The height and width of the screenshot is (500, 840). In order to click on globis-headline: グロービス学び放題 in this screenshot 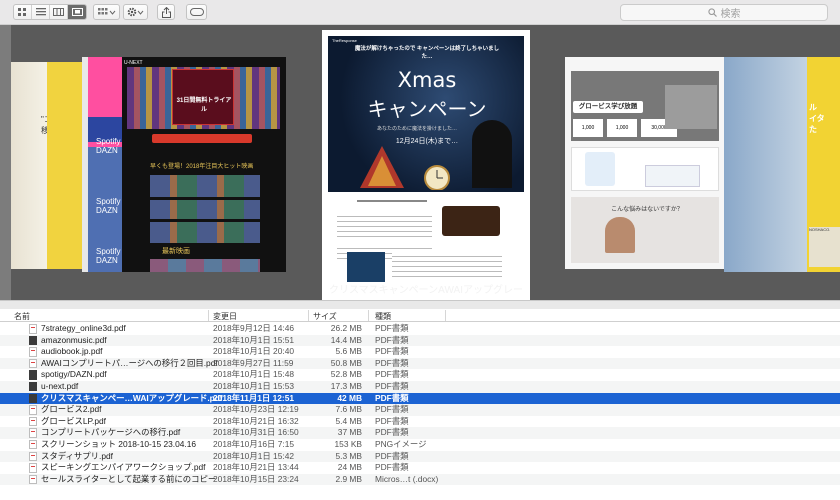, I will do `click(608, 107)`.